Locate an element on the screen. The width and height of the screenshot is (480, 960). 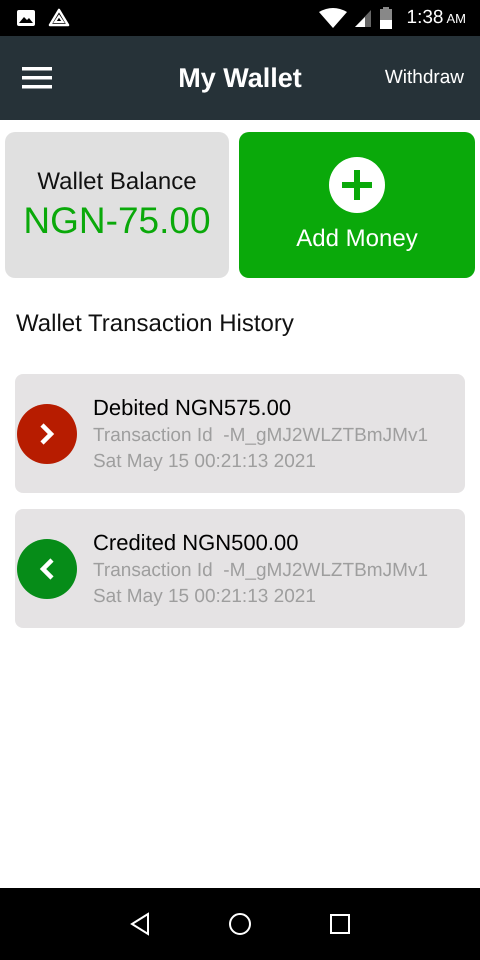
home-icon is located at coordinates (240, 924).